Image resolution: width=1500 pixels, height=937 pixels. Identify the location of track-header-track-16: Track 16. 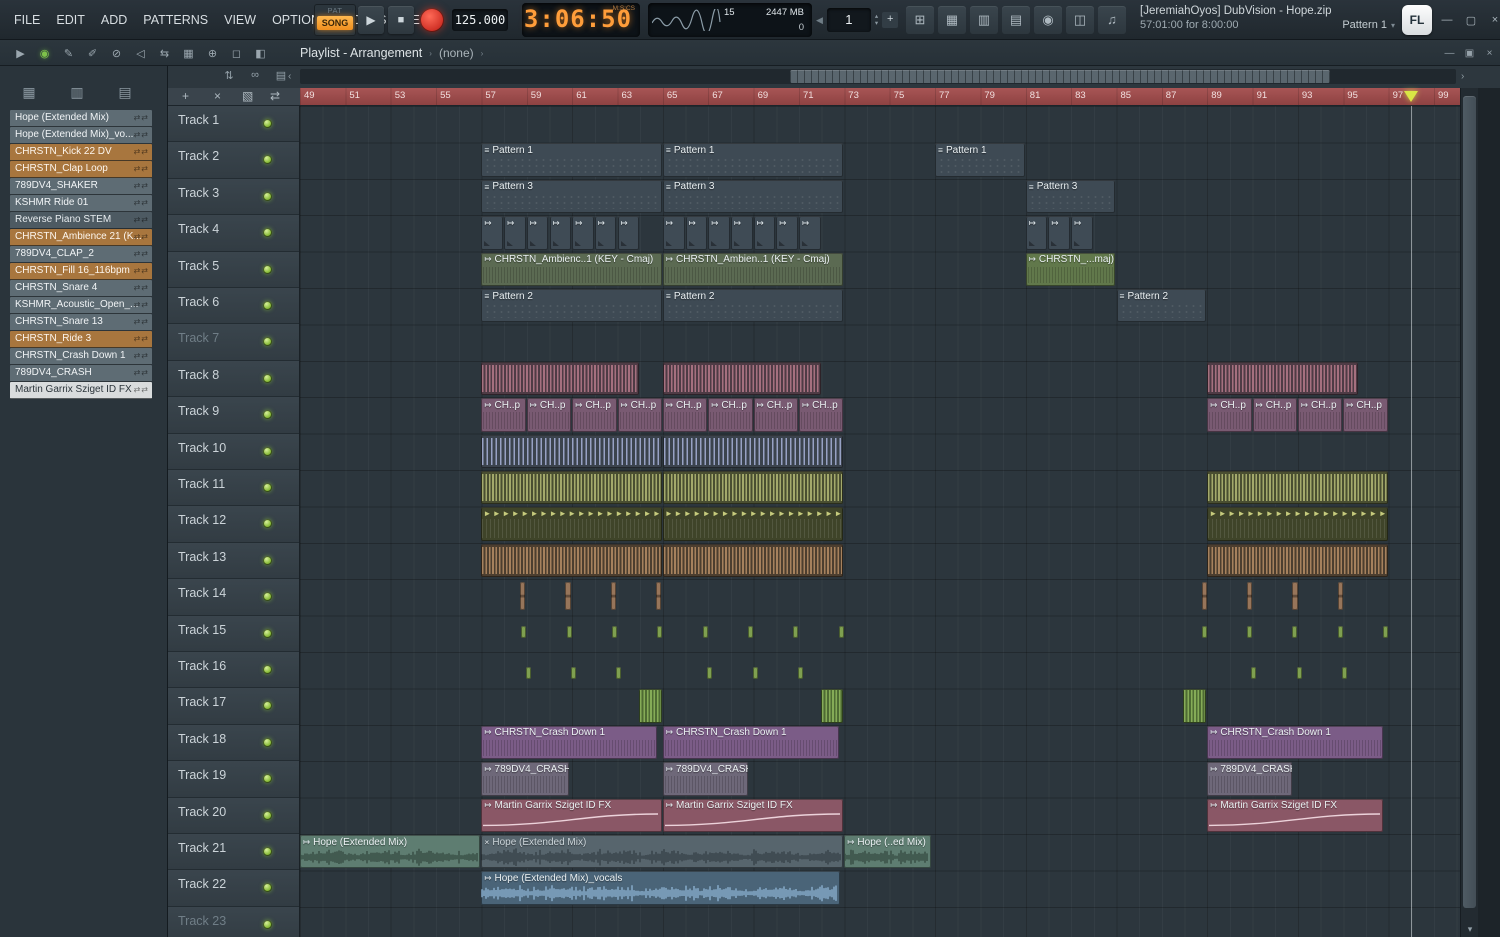
(233, 670).